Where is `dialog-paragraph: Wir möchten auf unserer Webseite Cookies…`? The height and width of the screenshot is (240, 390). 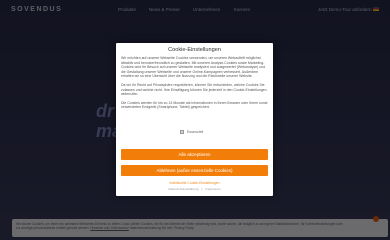
dialog-paragraph: Wir möchten auf unserer Webseite Cookies… is located at coordinates (193, 67).